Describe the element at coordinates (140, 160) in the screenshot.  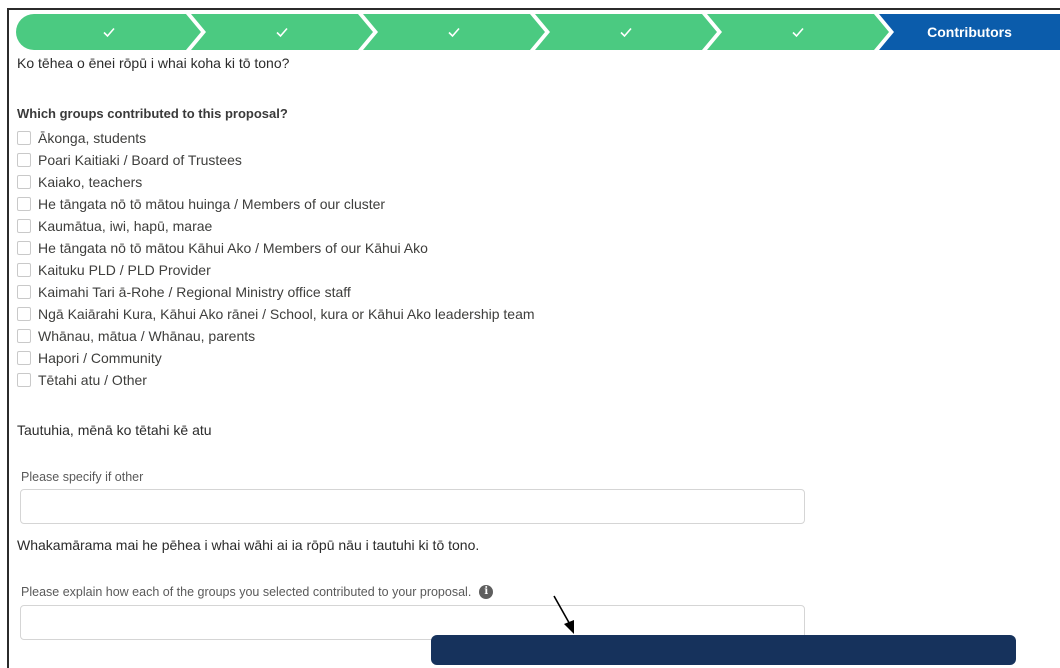
I see `checkbox-label: Poari Kaitiaki / Board of Trustees` at that location.